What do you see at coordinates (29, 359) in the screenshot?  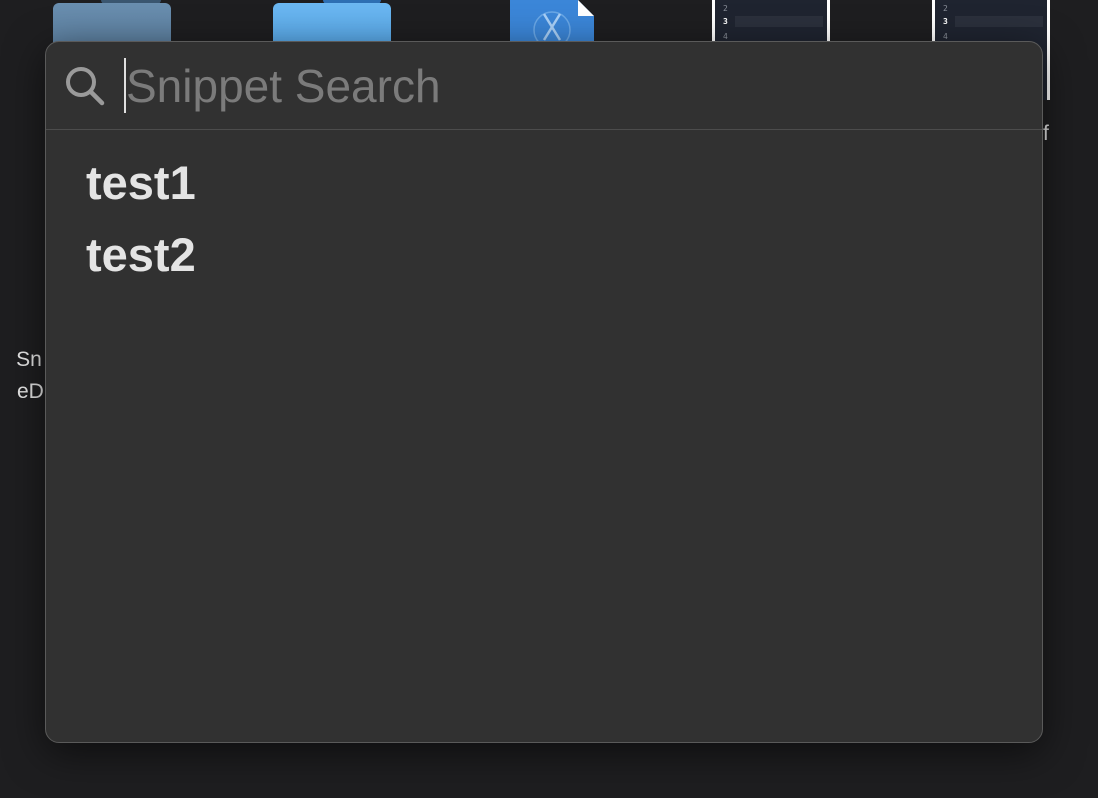 I see `desktop-icon-label-line: Sn` at bounding box center [29, 359].